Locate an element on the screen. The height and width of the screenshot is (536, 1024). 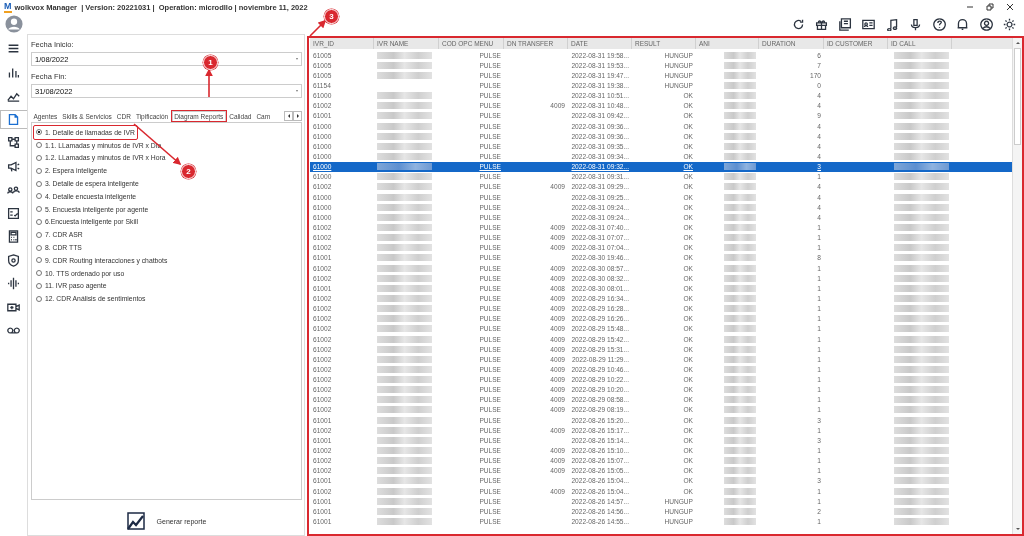
contact-card-icon is located at coordinates (868, 24).